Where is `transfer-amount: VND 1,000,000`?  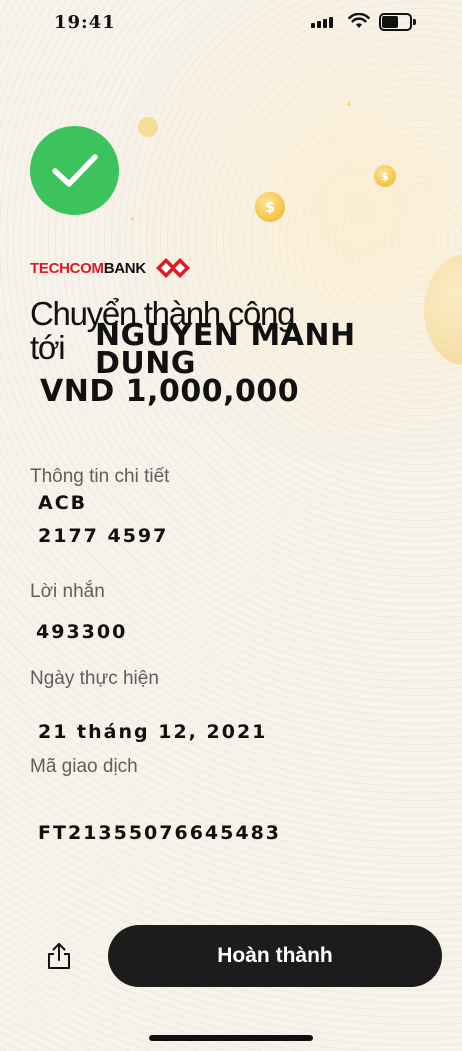 transfer-amount: VND 1,000,000 is located at coordinates (170, 391).